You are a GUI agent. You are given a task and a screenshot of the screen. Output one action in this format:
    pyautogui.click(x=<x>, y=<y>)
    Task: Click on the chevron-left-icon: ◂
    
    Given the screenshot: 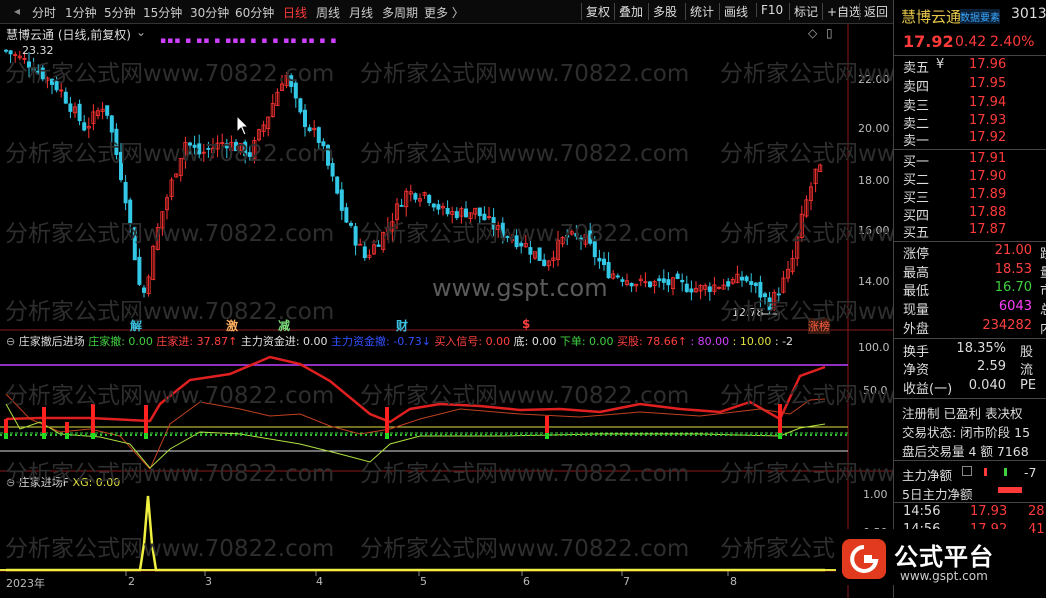 What is the action you would take?
    pyautogui.click(x=17, y=11)
    